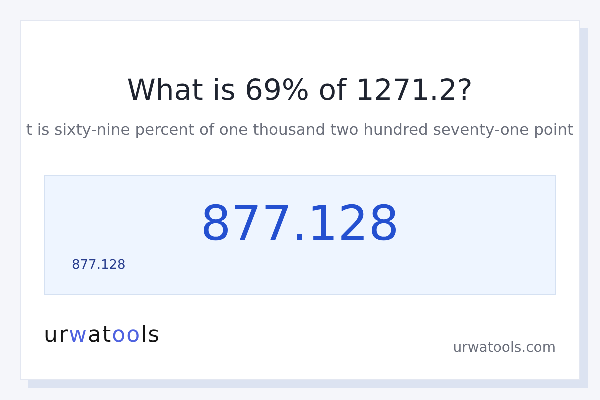  What do you see at coordinates (300, 90) in the screenshot?
I see `page-title: What is 69% of 1271.2?` at bounding box center [300, 90].